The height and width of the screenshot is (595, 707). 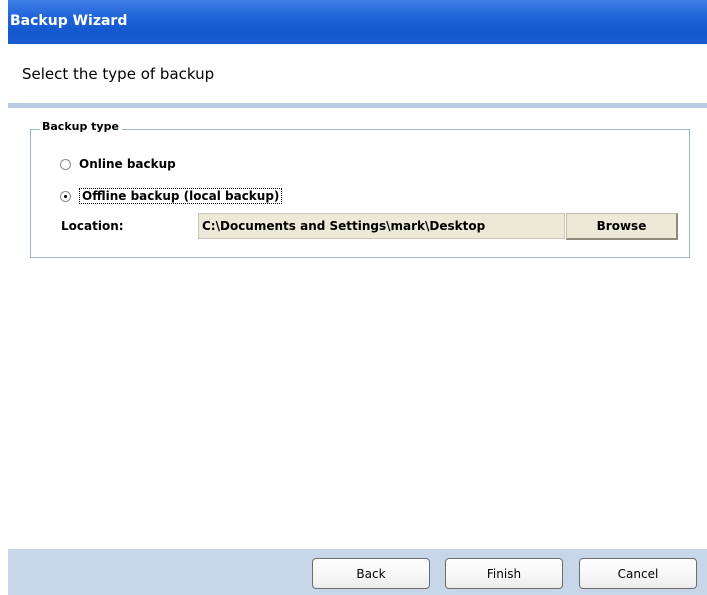 What do you see at coordinates (92, 226) in the screenshot?
I see `location-label: Location:` at bounding box center [92, 226].